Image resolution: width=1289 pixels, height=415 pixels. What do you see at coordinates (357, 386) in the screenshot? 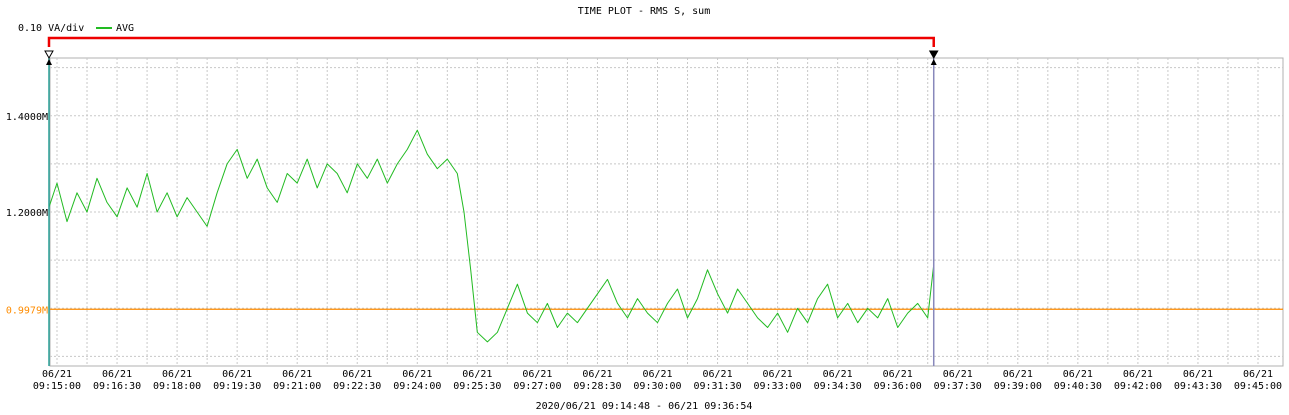
I see `x-tick-time: 09:22:30` at bounding box center [357, 386].